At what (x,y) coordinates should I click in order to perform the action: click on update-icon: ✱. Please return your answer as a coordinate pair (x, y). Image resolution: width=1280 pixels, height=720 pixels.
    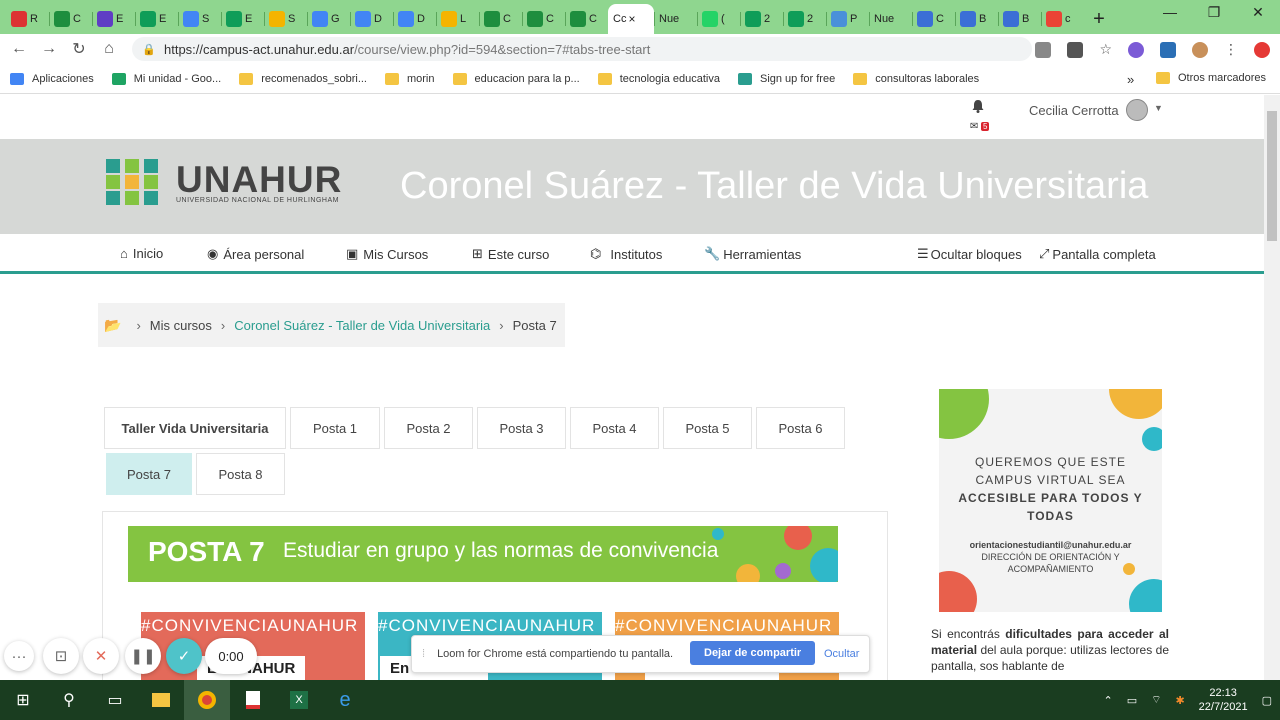
    Looking at the image, I should click on (1179, 700).